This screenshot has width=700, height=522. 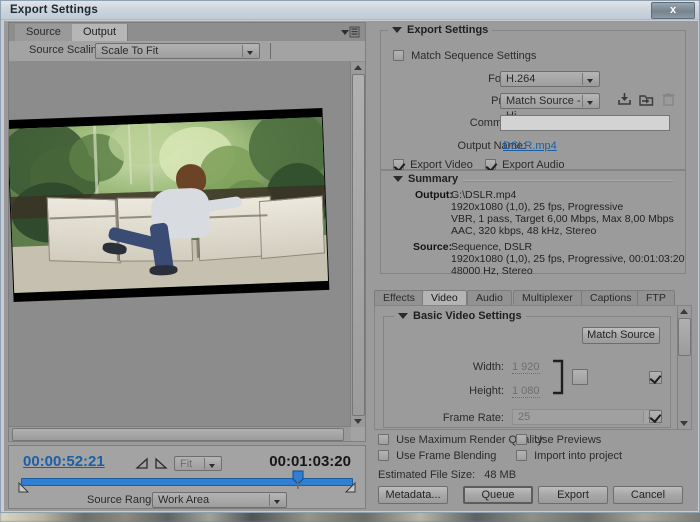 What do you see at coordinates (198, 463) in the screenshot?
I see `zoom-level-dropdown: Fit` at bounding box center [198, 463].